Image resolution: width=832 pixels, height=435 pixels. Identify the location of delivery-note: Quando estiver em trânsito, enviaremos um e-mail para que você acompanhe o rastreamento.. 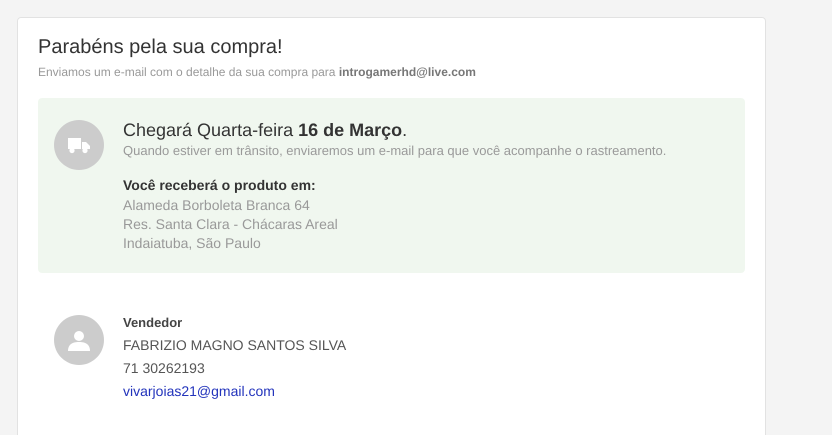
(394, 150).